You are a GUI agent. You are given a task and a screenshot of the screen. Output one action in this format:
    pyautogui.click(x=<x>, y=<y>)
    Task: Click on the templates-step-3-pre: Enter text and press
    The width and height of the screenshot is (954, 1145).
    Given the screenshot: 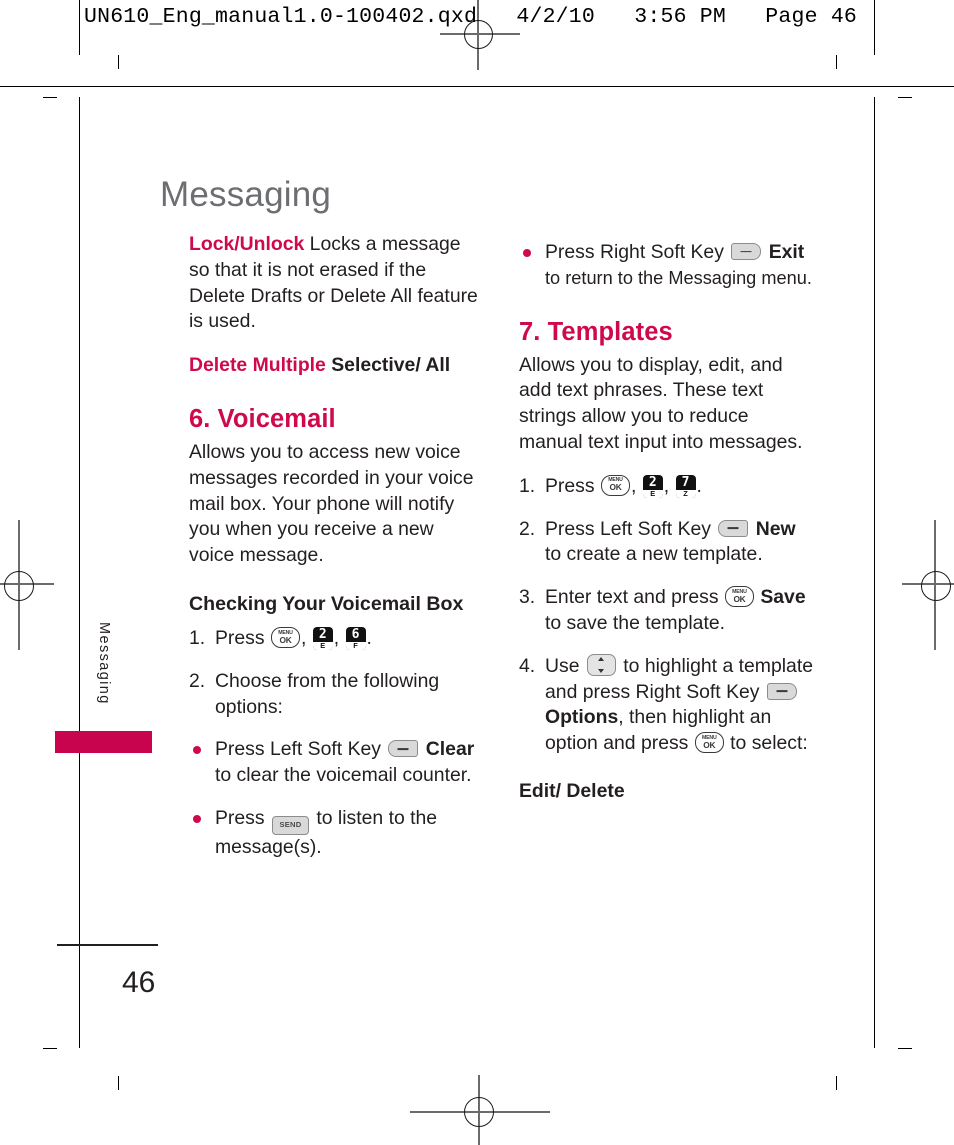 What is the action you would take?
    pyautogui.click(x=632, y=597)
    